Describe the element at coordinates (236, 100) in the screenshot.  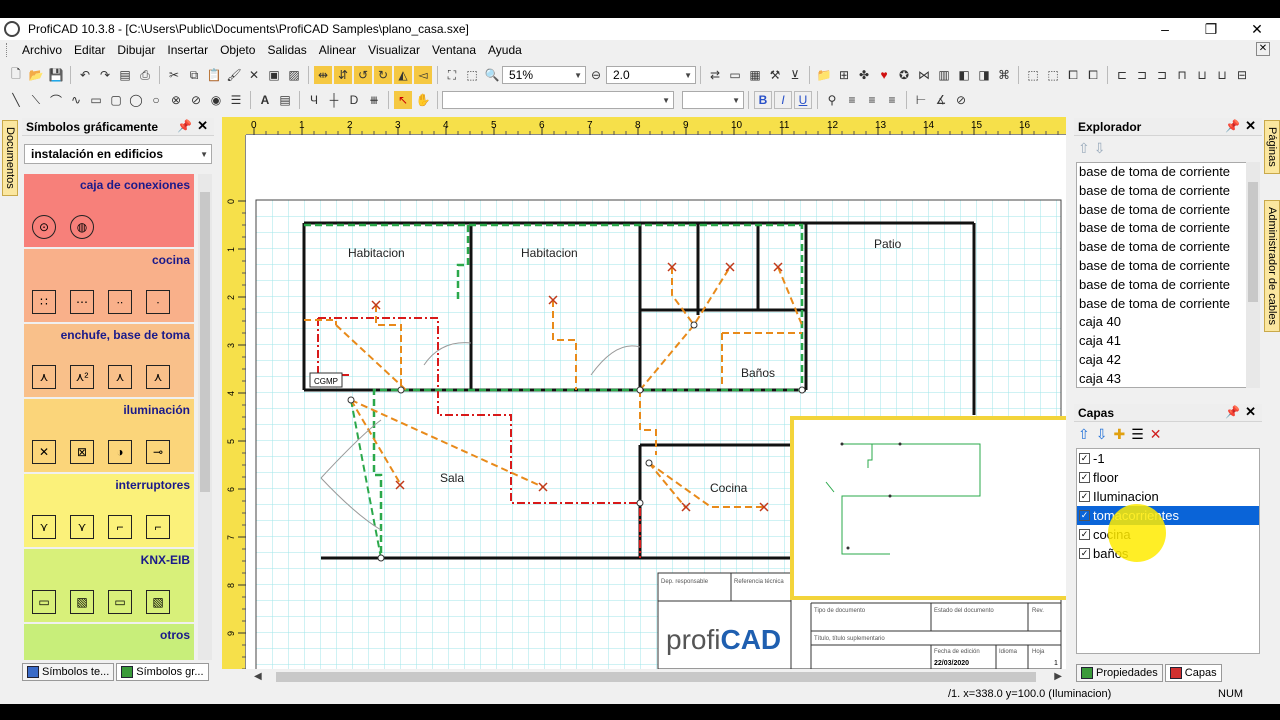
I see `hatch-icon: ☰` at that location.